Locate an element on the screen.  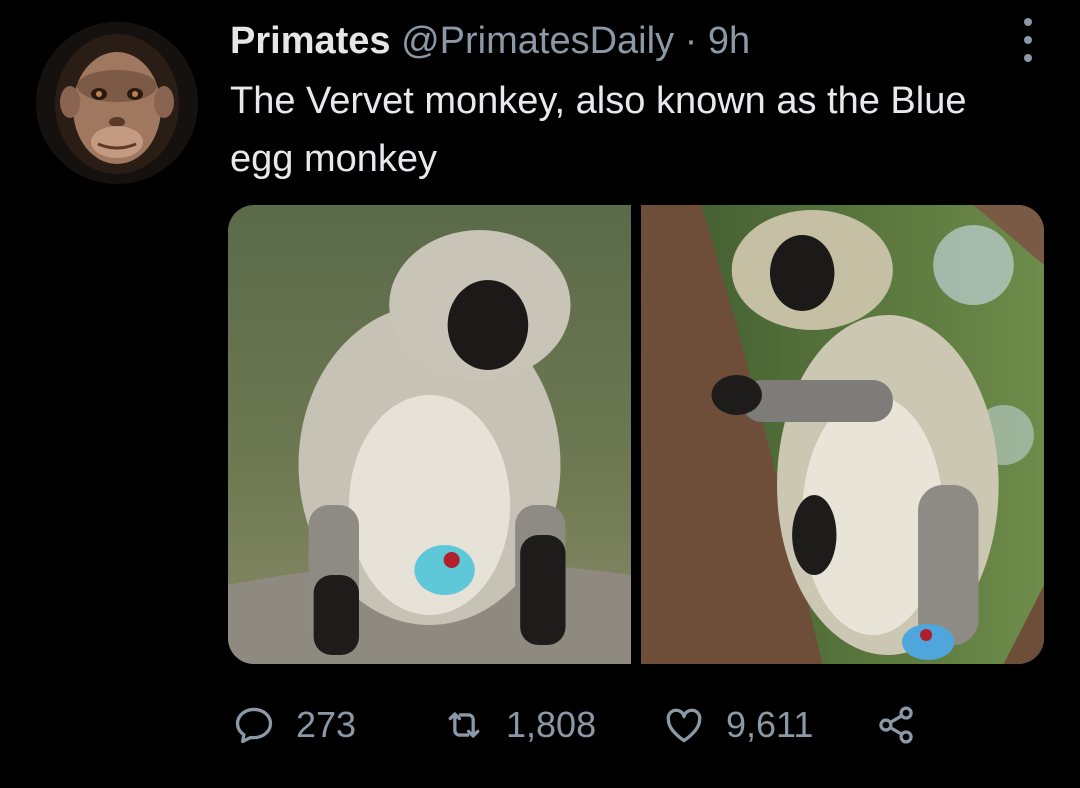
share-button is located at coordinates (896, 725).